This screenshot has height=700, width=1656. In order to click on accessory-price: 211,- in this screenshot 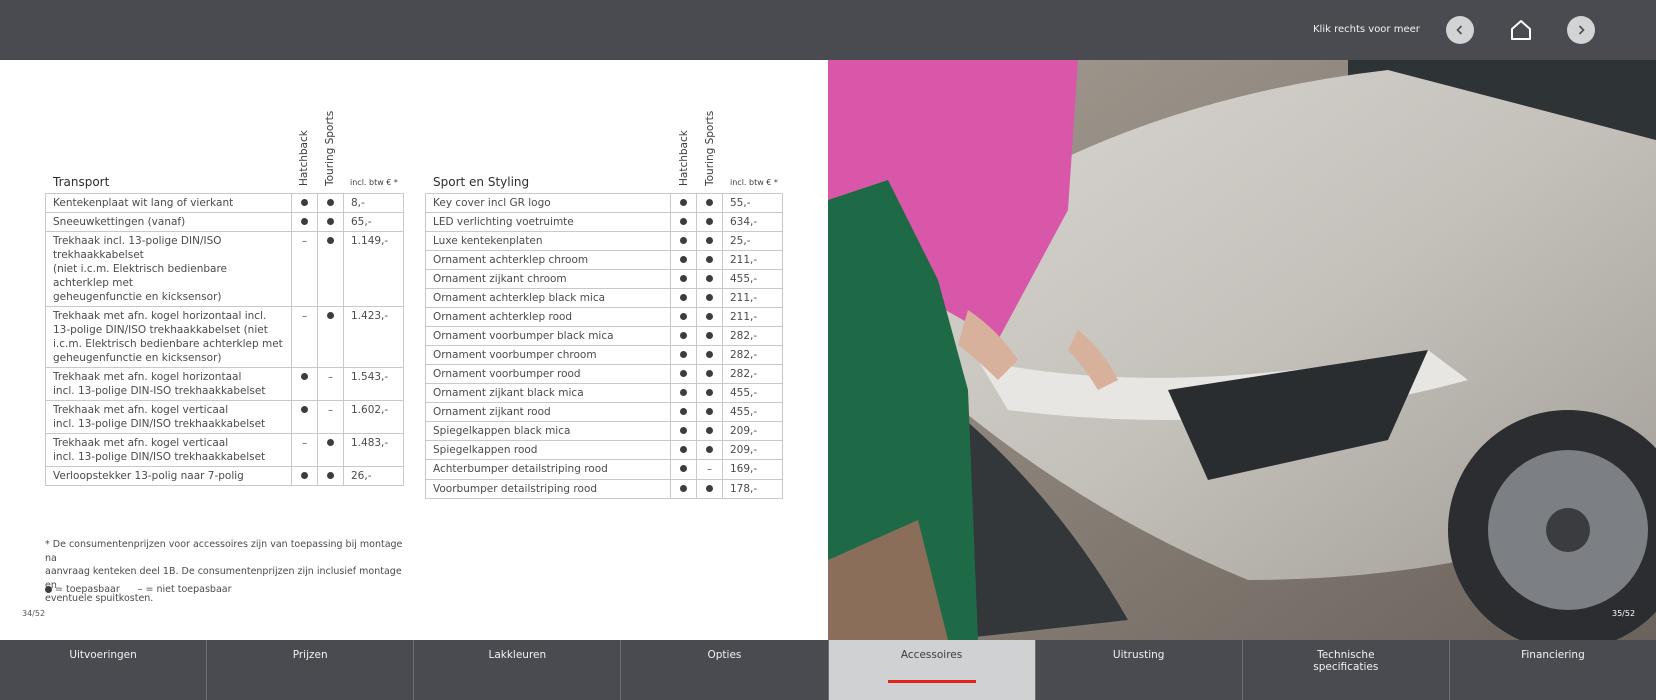, I will do `click(752, 298)`.